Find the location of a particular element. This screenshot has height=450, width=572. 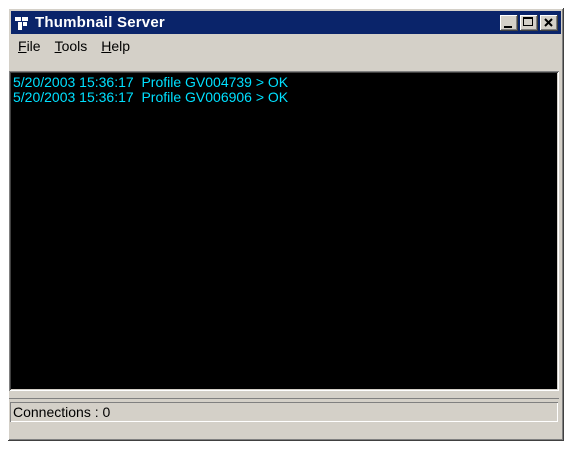

app-icon is located at coordinates (22, 23).